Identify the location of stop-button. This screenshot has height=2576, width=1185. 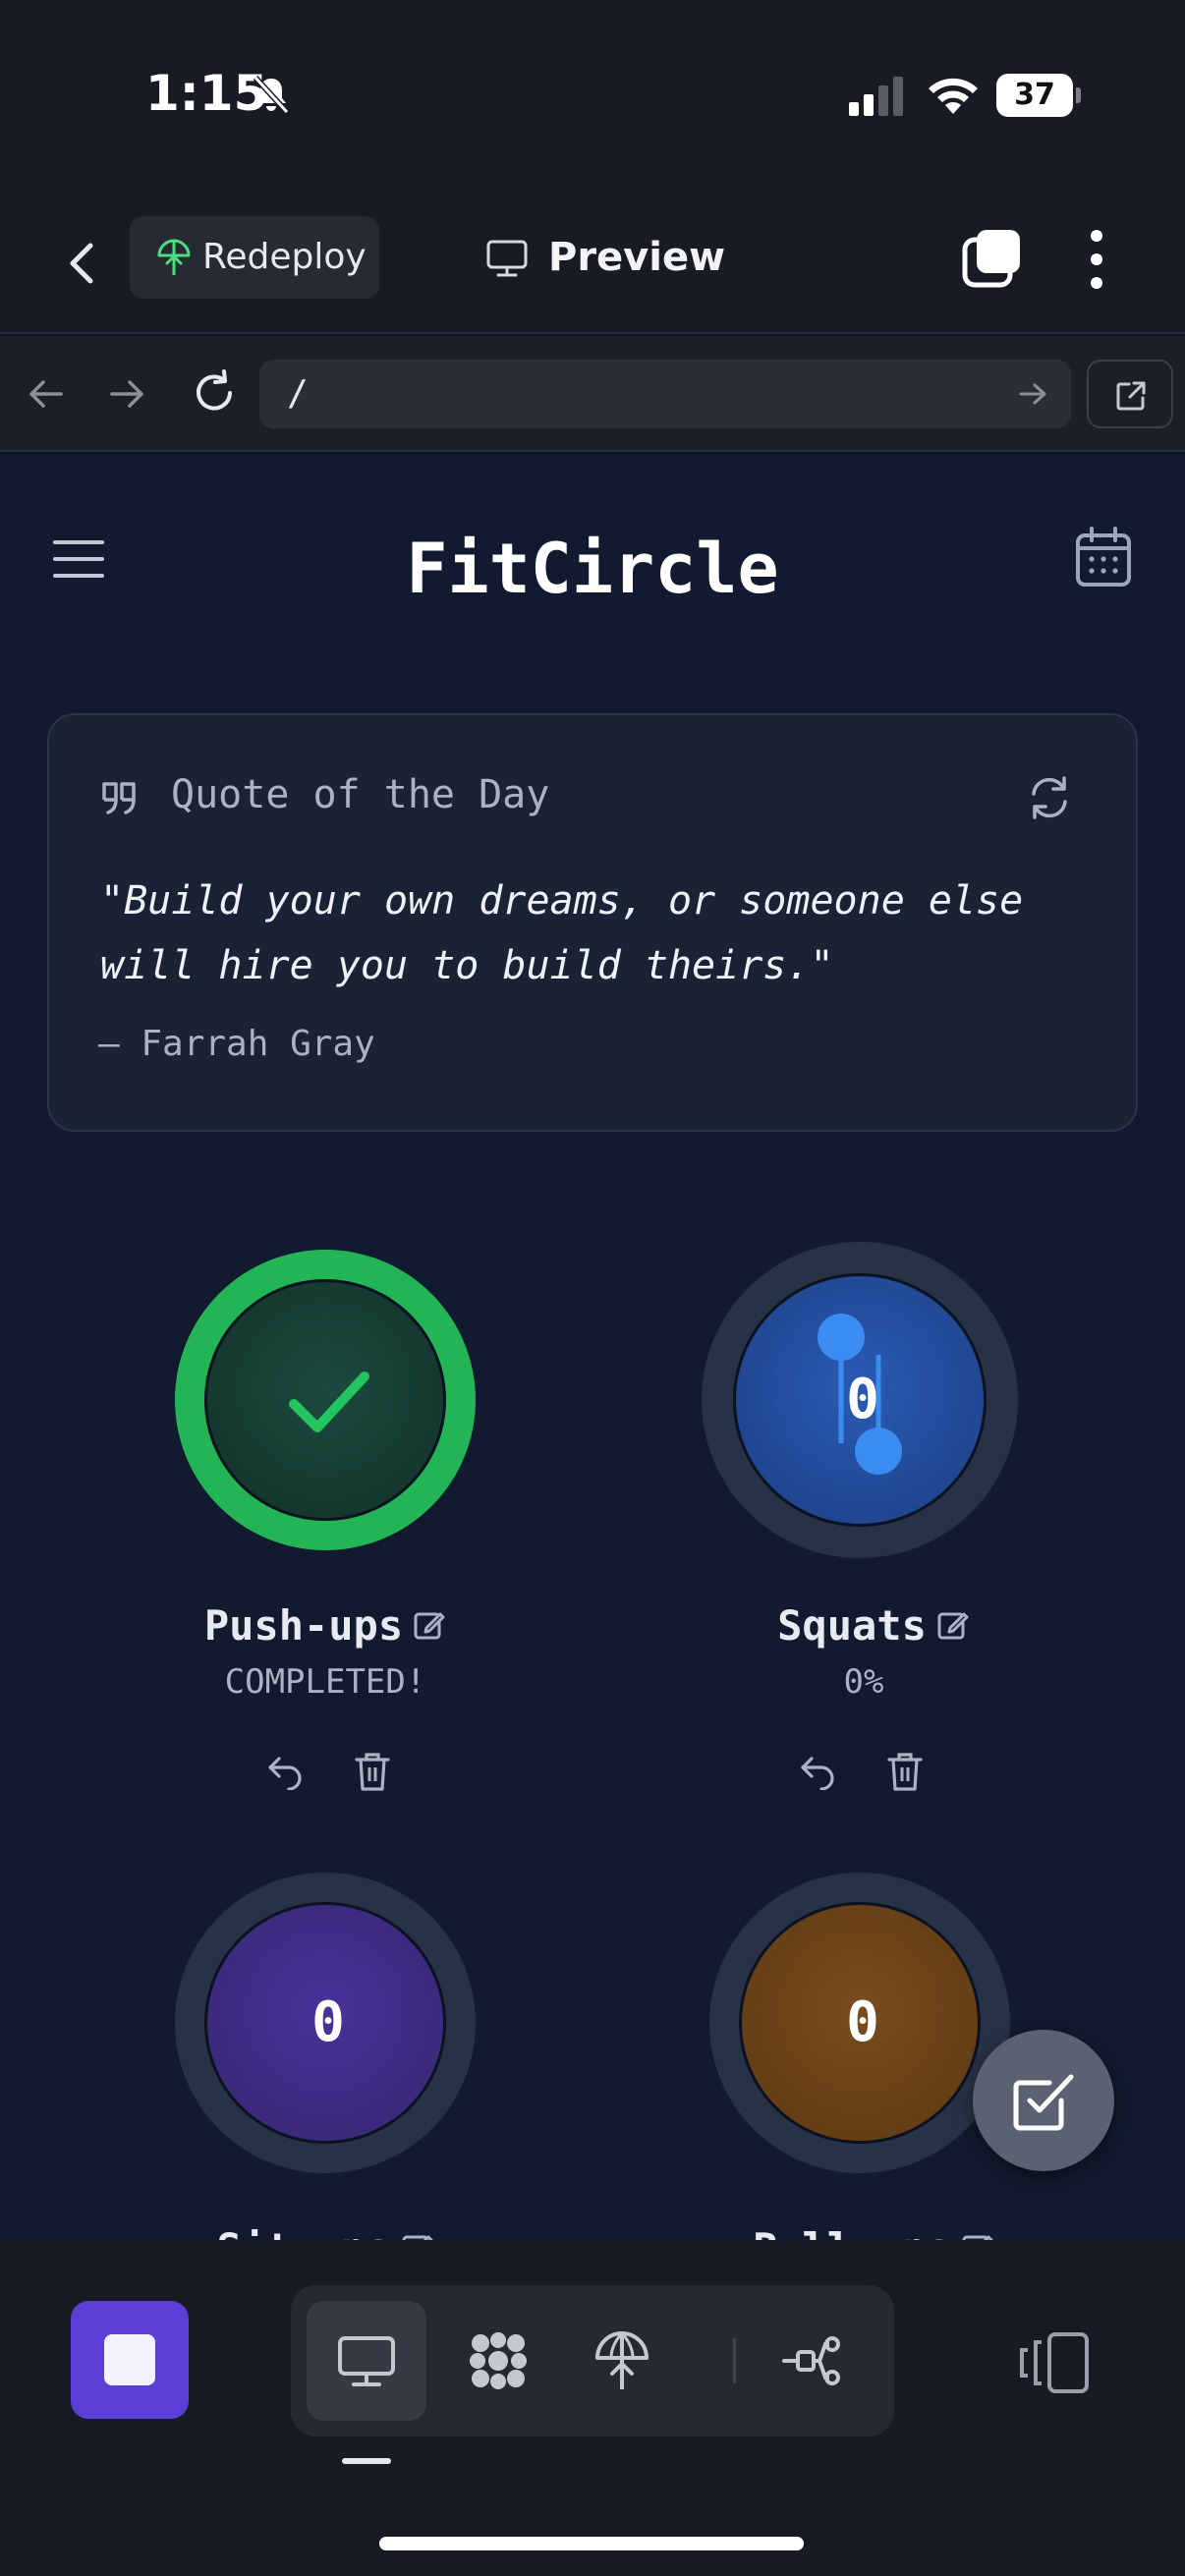
(130, 2360).